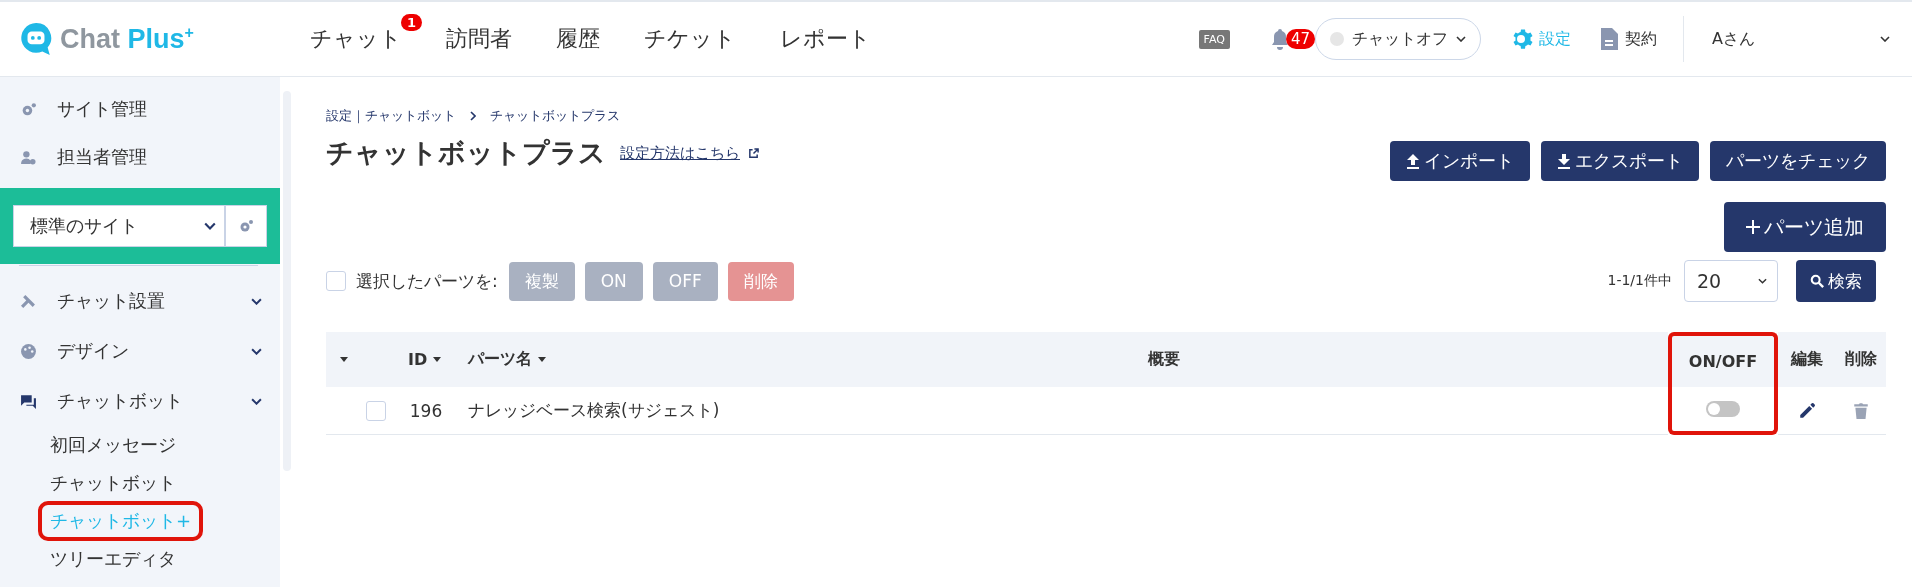  I want to click on column-header: 編集, so click(1807, 359).